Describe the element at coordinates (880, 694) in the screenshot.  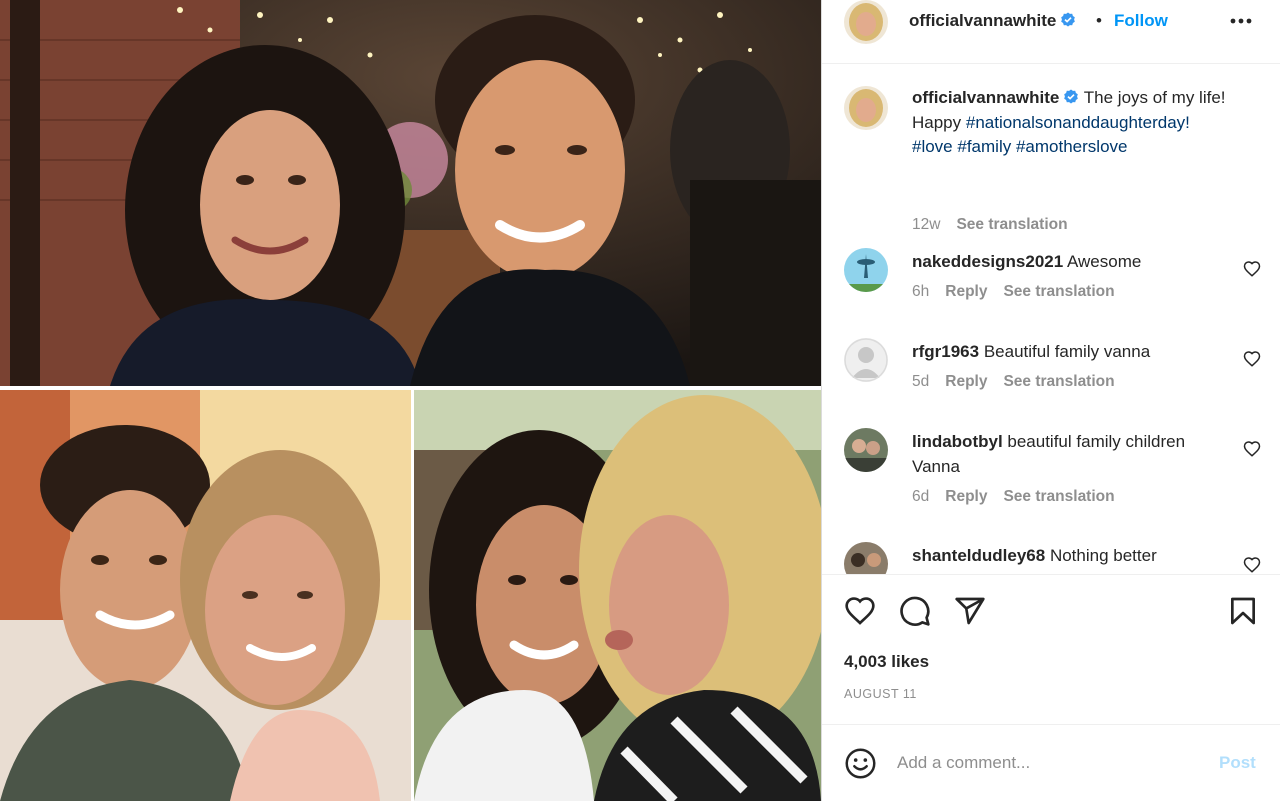
I see `post-date: AUGUST 11` at that location.